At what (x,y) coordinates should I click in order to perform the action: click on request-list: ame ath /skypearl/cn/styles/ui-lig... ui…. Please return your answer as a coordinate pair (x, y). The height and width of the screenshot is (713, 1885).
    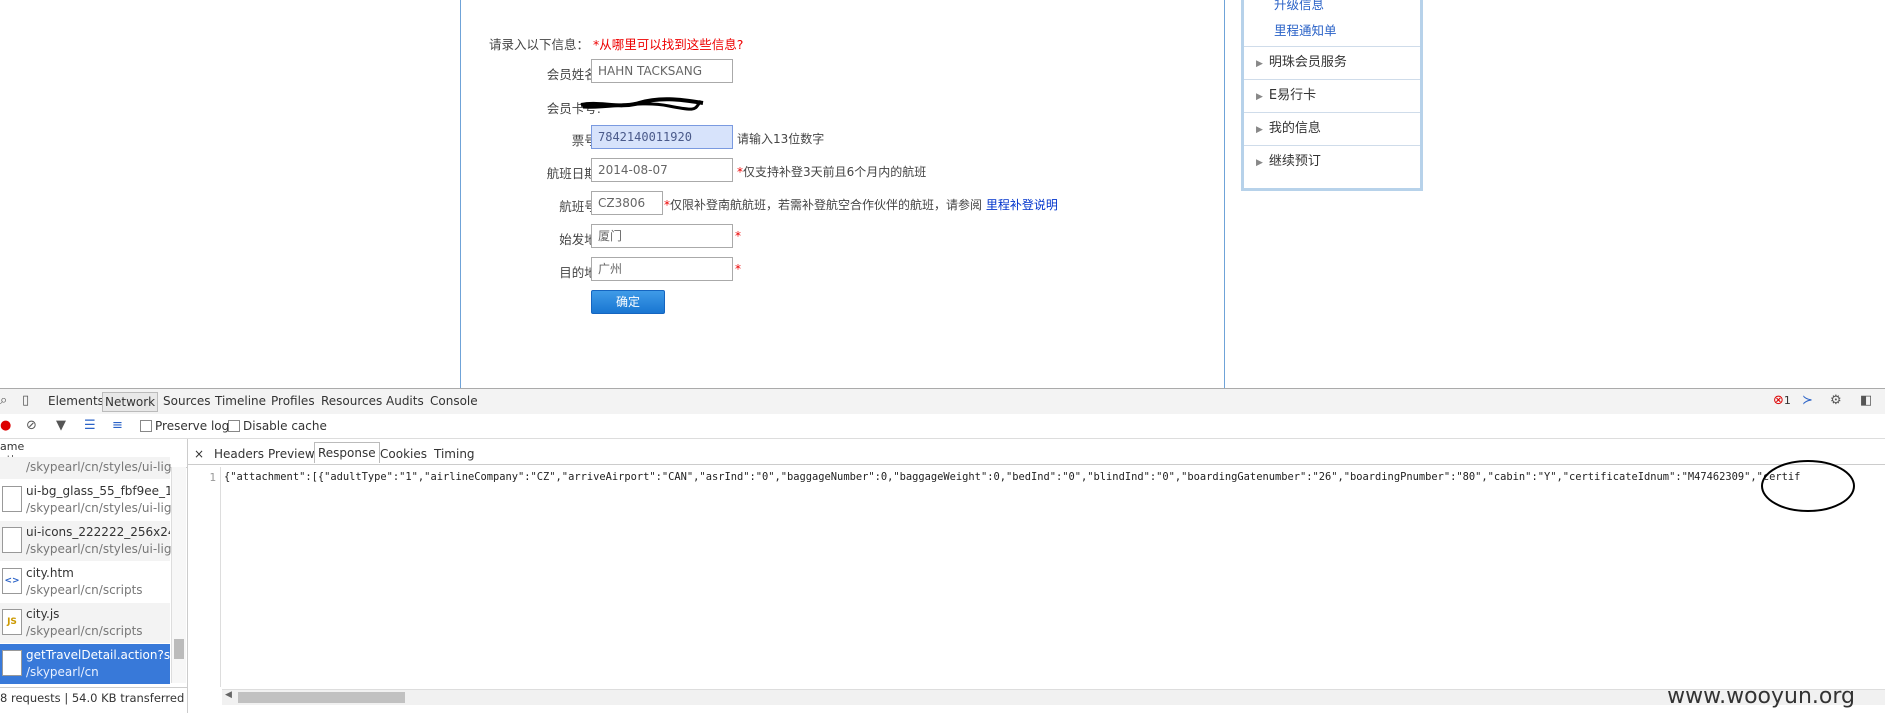
    Looking at the image, I should click on (94, 576).